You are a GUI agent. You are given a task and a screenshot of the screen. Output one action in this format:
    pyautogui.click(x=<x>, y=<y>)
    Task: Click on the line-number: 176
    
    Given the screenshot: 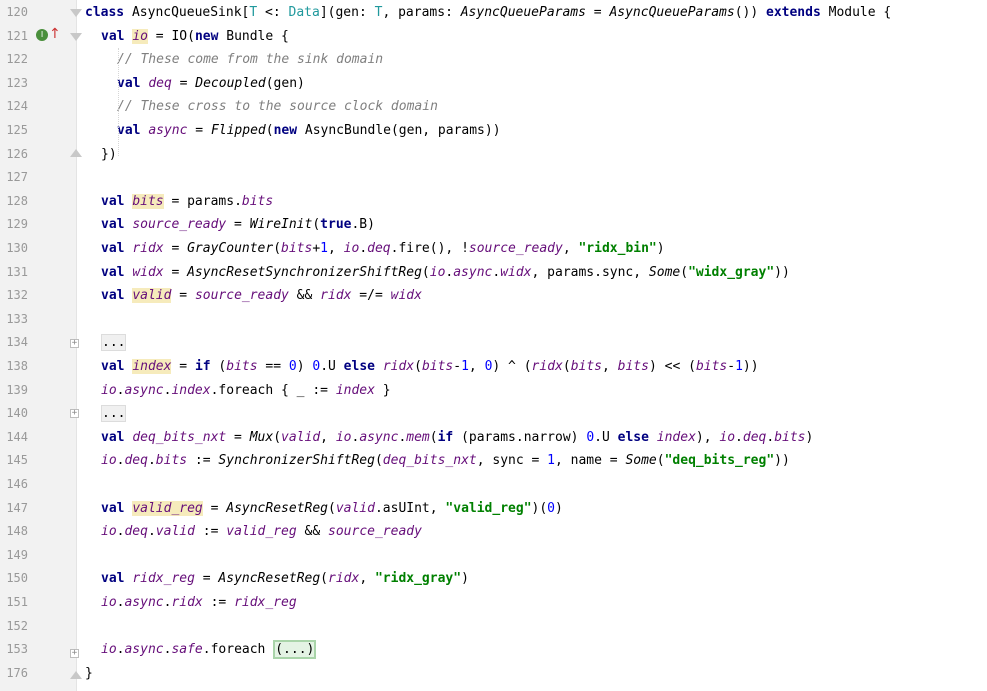 What is the action you would take?
    pyautogui.click(x=17, y=672)
    